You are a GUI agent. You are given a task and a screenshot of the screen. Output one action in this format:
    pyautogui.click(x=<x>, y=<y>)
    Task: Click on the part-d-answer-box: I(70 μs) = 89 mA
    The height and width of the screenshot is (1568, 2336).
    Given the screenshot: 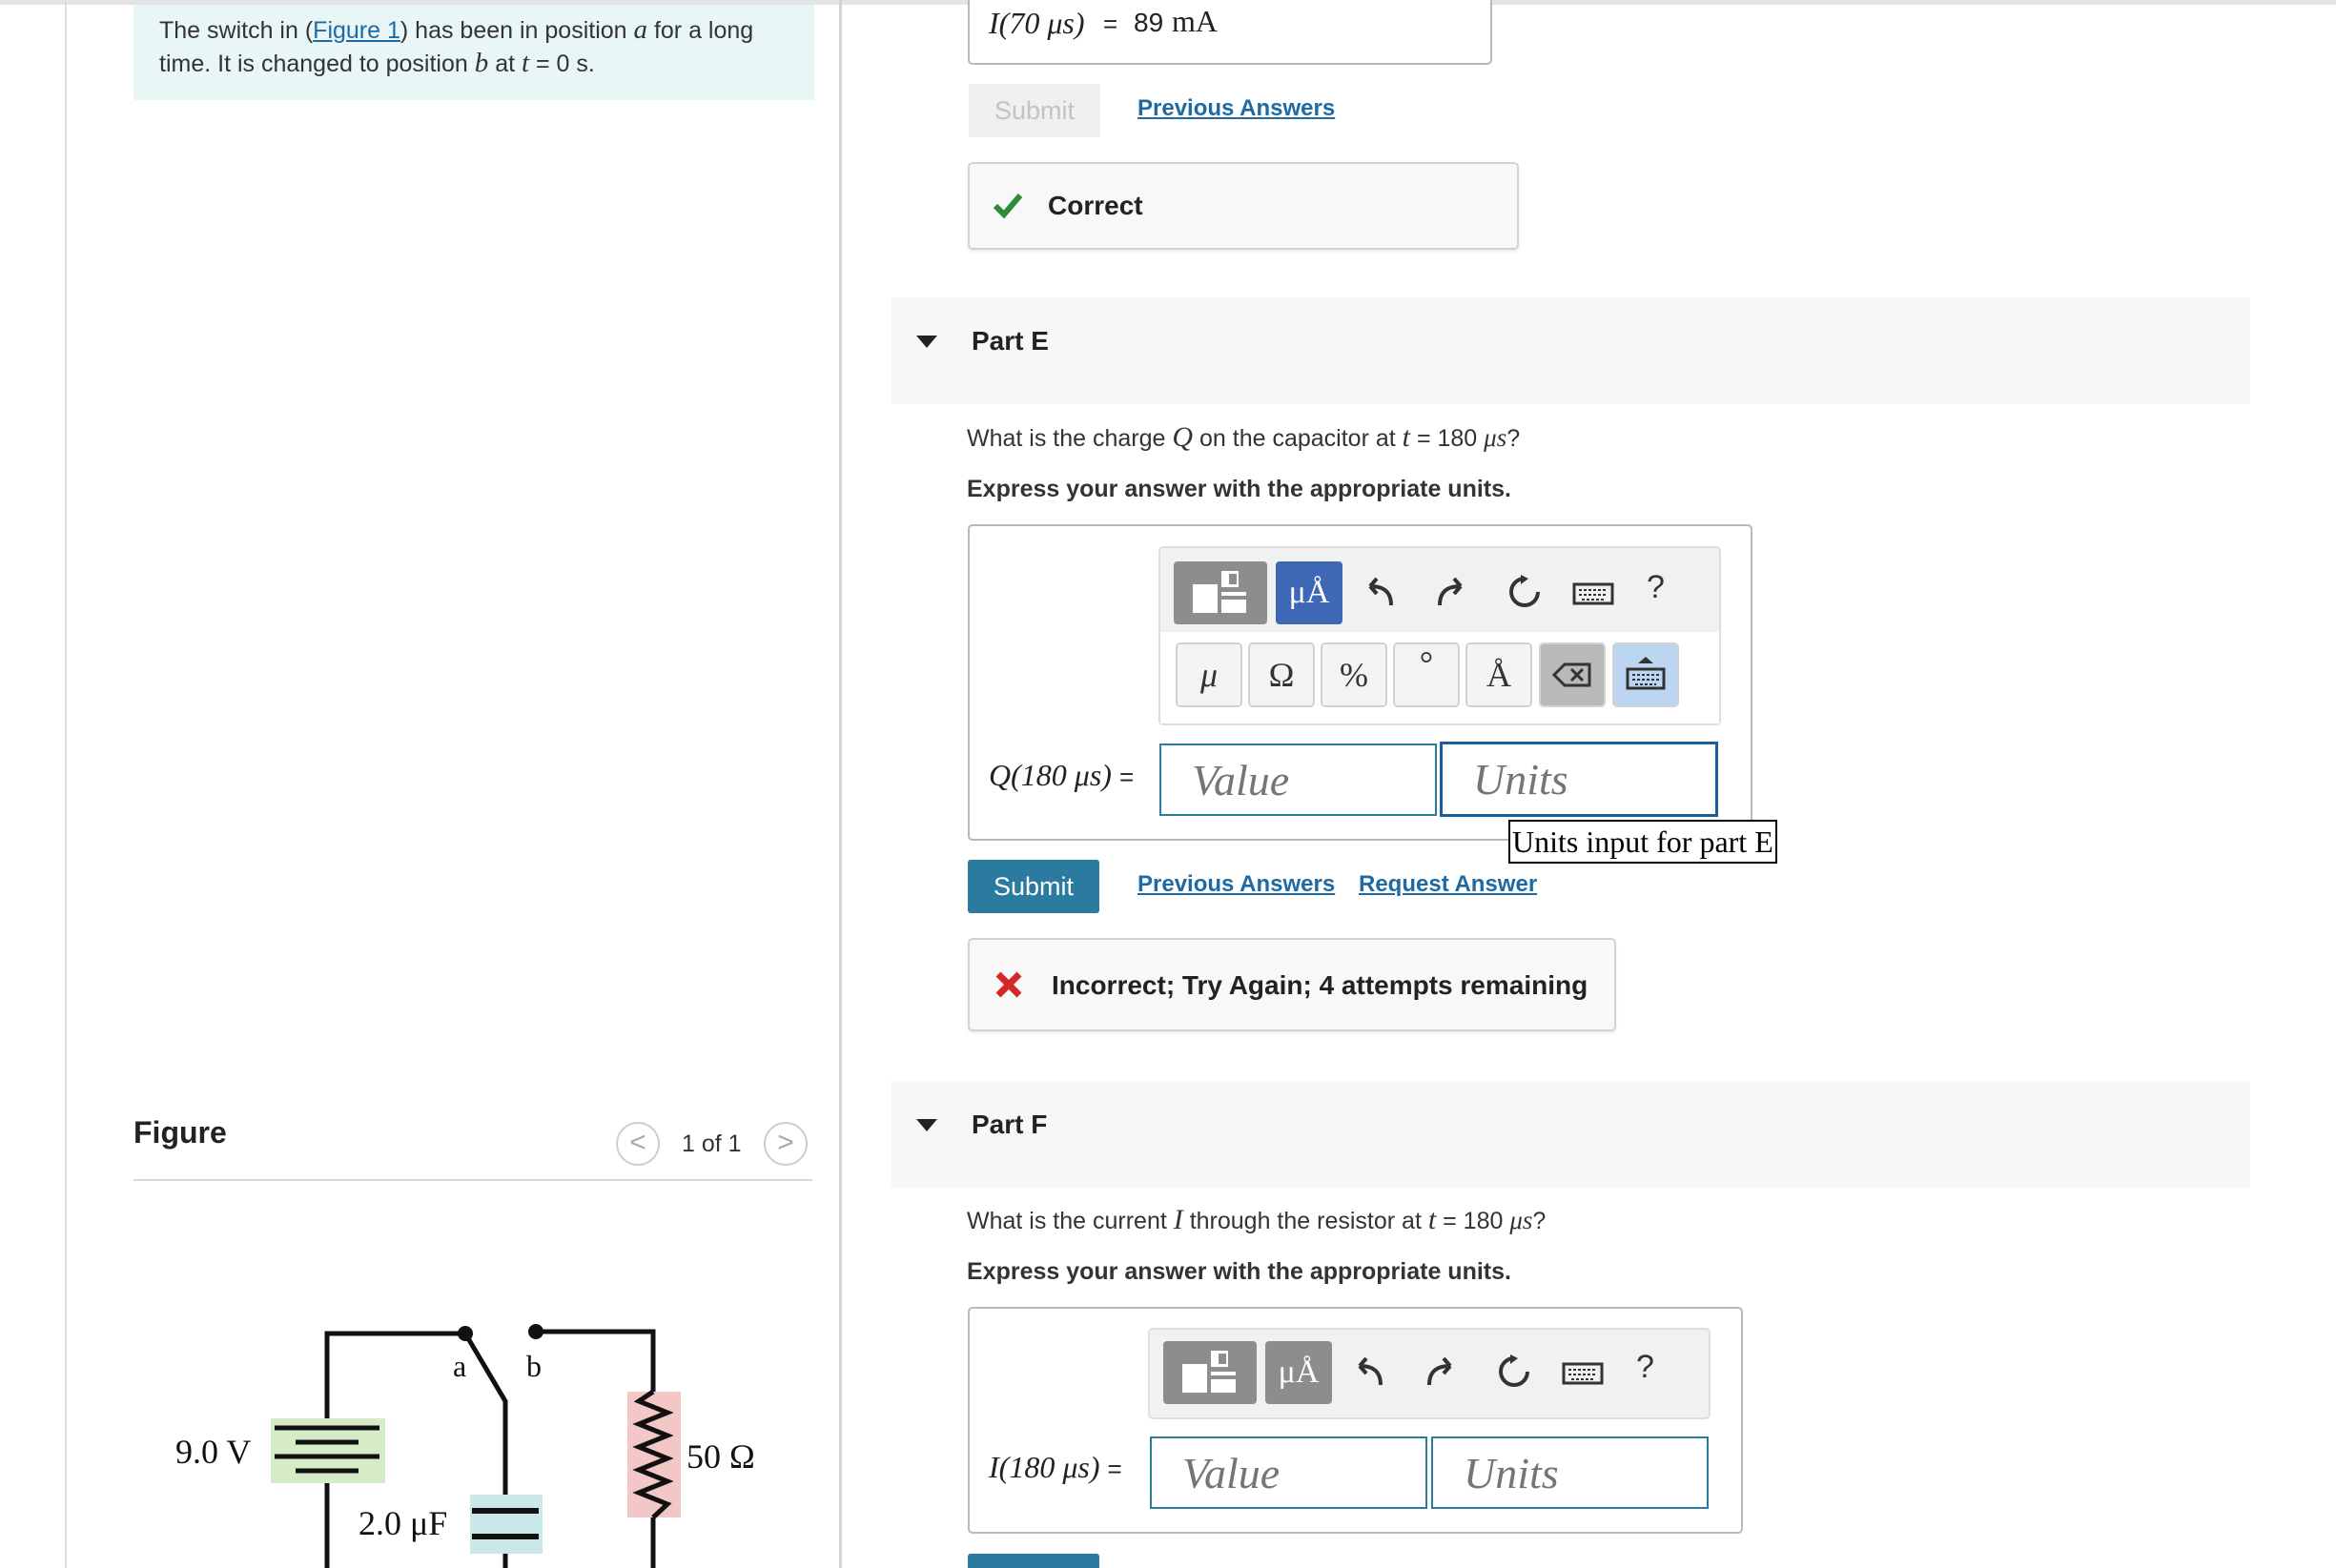 What is the action you would take?
    pyautogui.click(x=1230, y=32)
    